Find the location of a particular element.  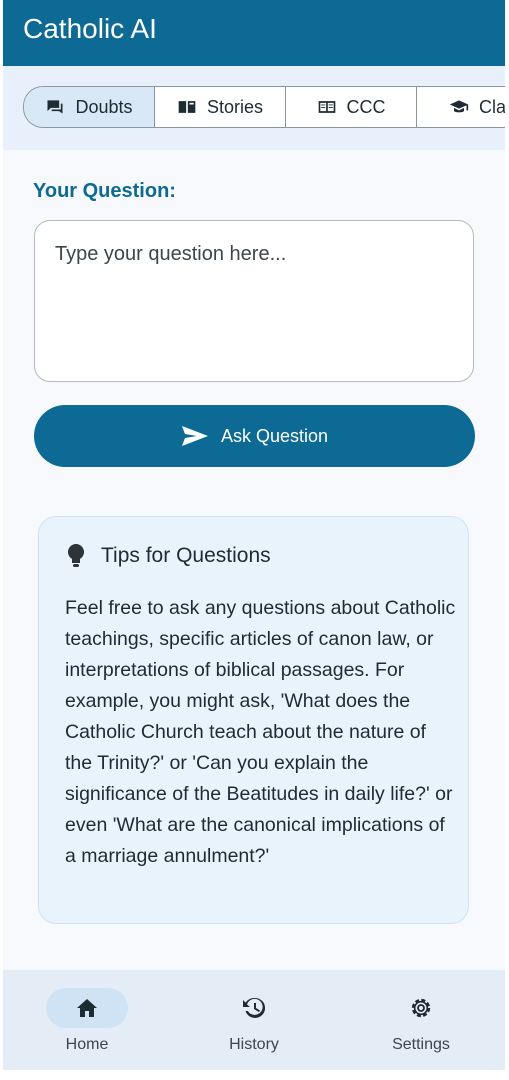

nav-history: History is located at coordinates (254, 1023).